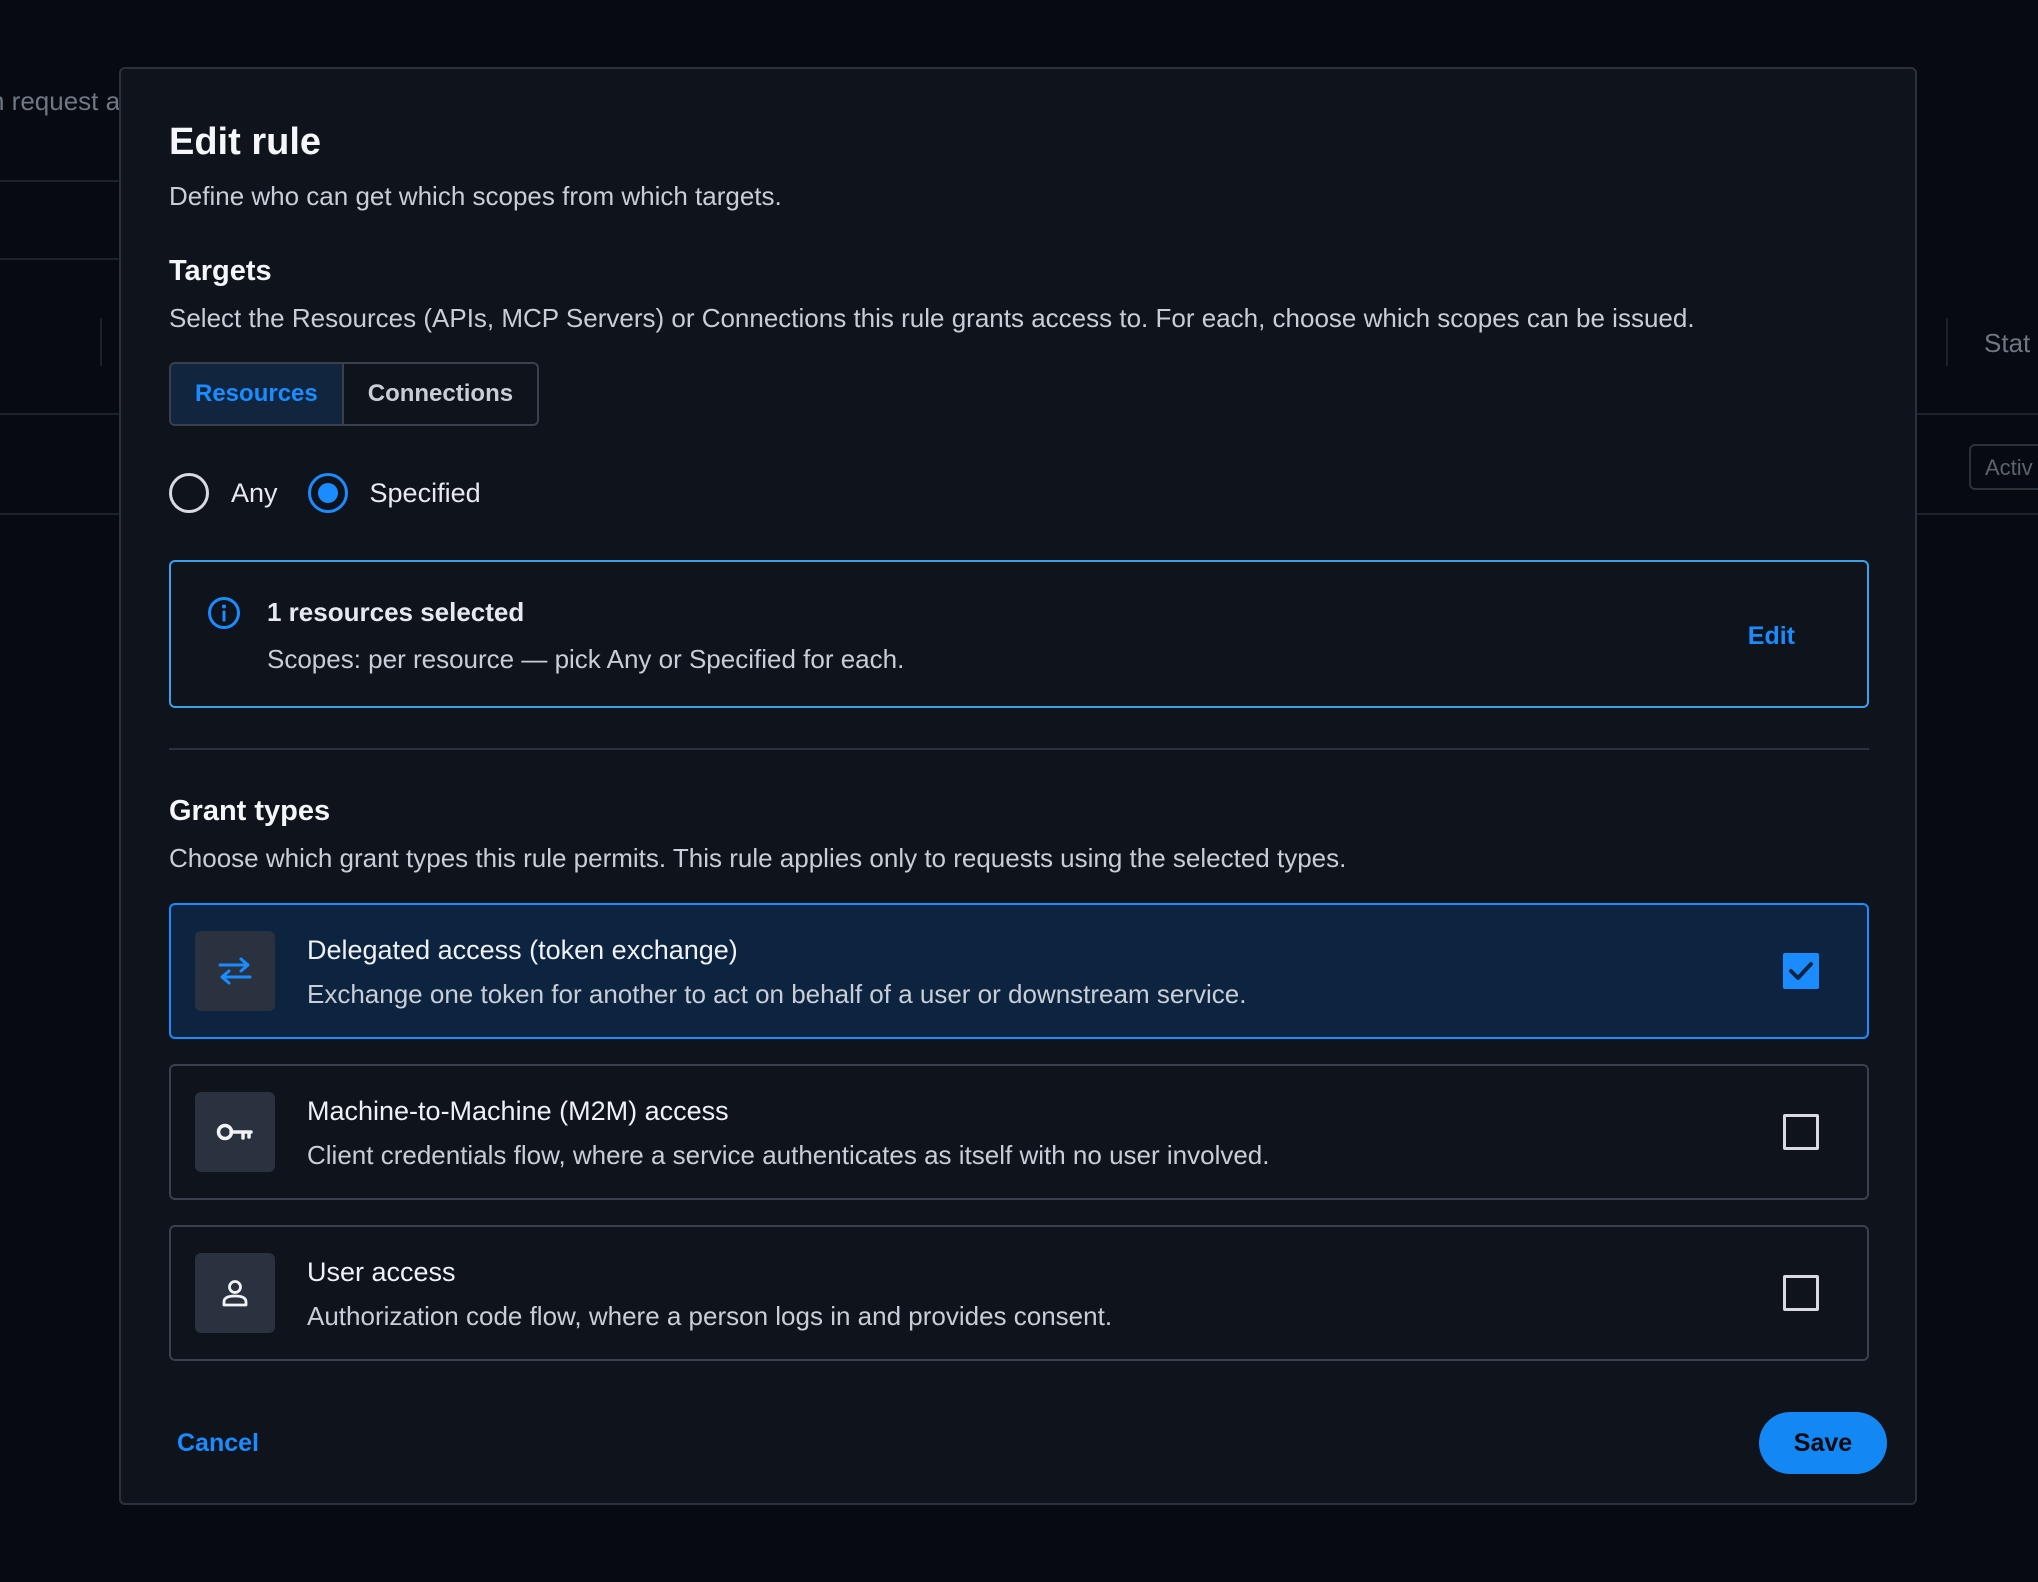 The height and width of the screenshot is (1582, 2038). I want to click on radio-any-label: Any, so click(254, 492).